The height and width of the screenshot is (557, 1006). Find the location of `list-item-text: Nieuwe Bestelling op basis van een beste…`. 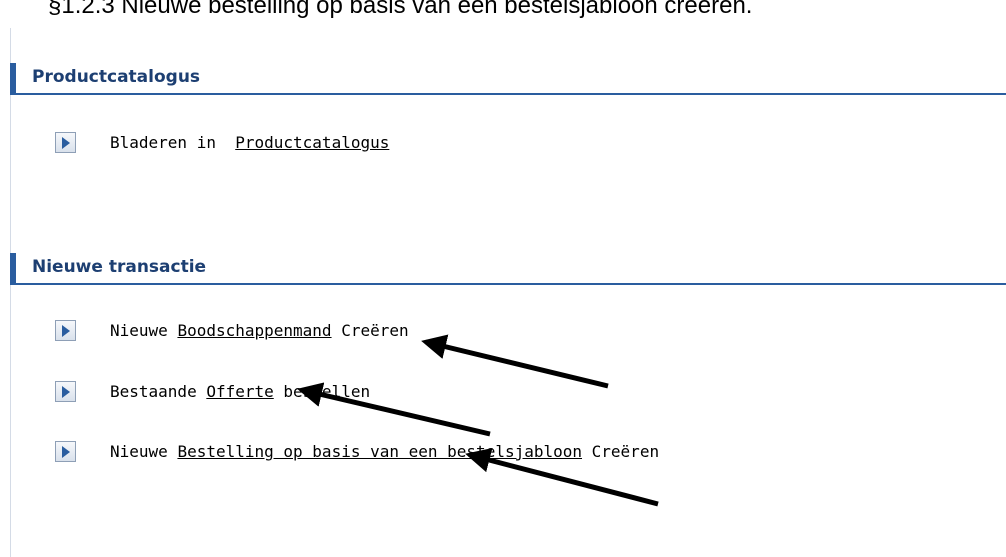

list-item-text: Nieuwe Bestelling op basis van een beste… is located at coordinates (385, 451).